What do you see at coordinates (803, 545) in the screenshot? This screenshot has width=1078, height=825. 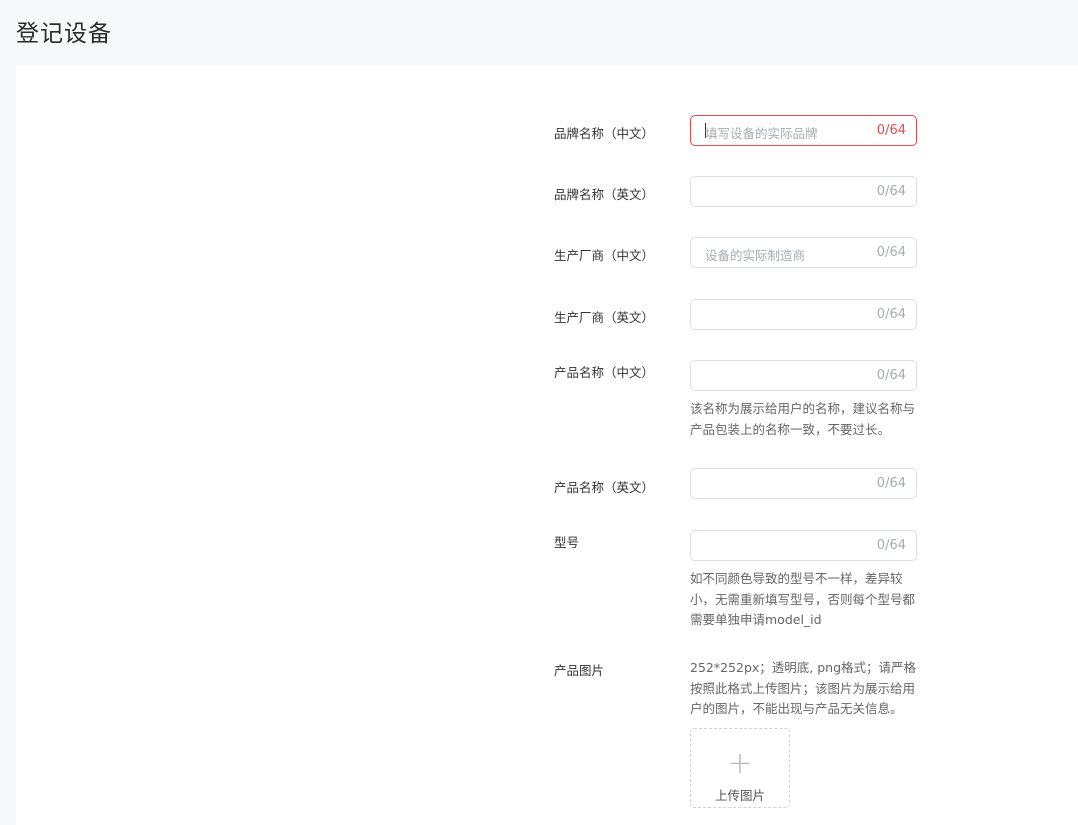 I see `model-input: 0/64` at bounding box center [803, 545].